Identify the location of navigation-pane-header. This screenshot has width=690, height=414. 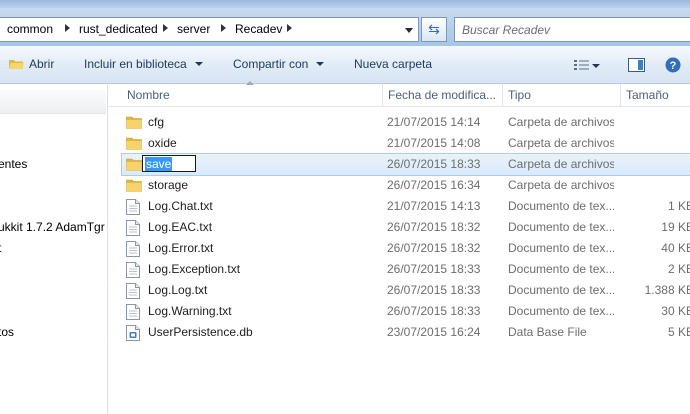
(53, 102).